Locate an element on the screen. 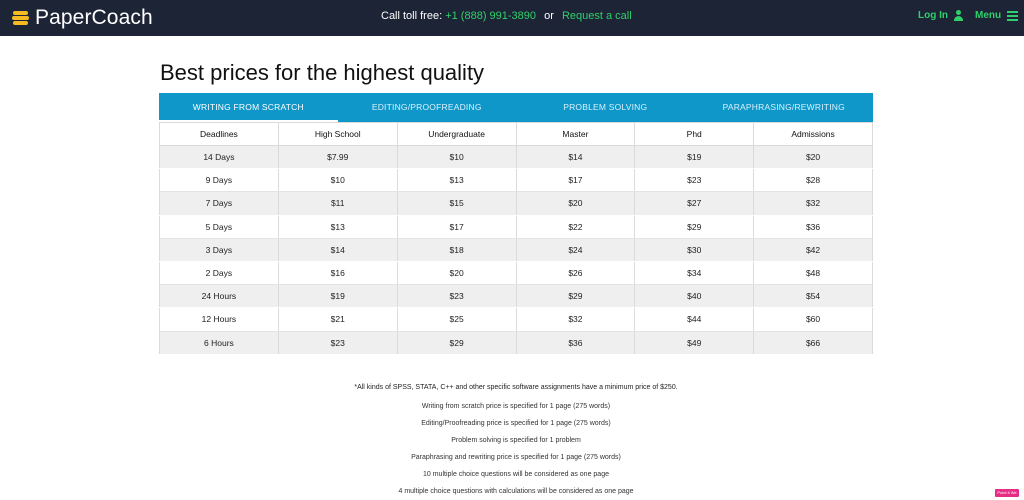  table-row: 2 Days $16 $20 $26 $34 $48 is located at coordinates (516, 273).